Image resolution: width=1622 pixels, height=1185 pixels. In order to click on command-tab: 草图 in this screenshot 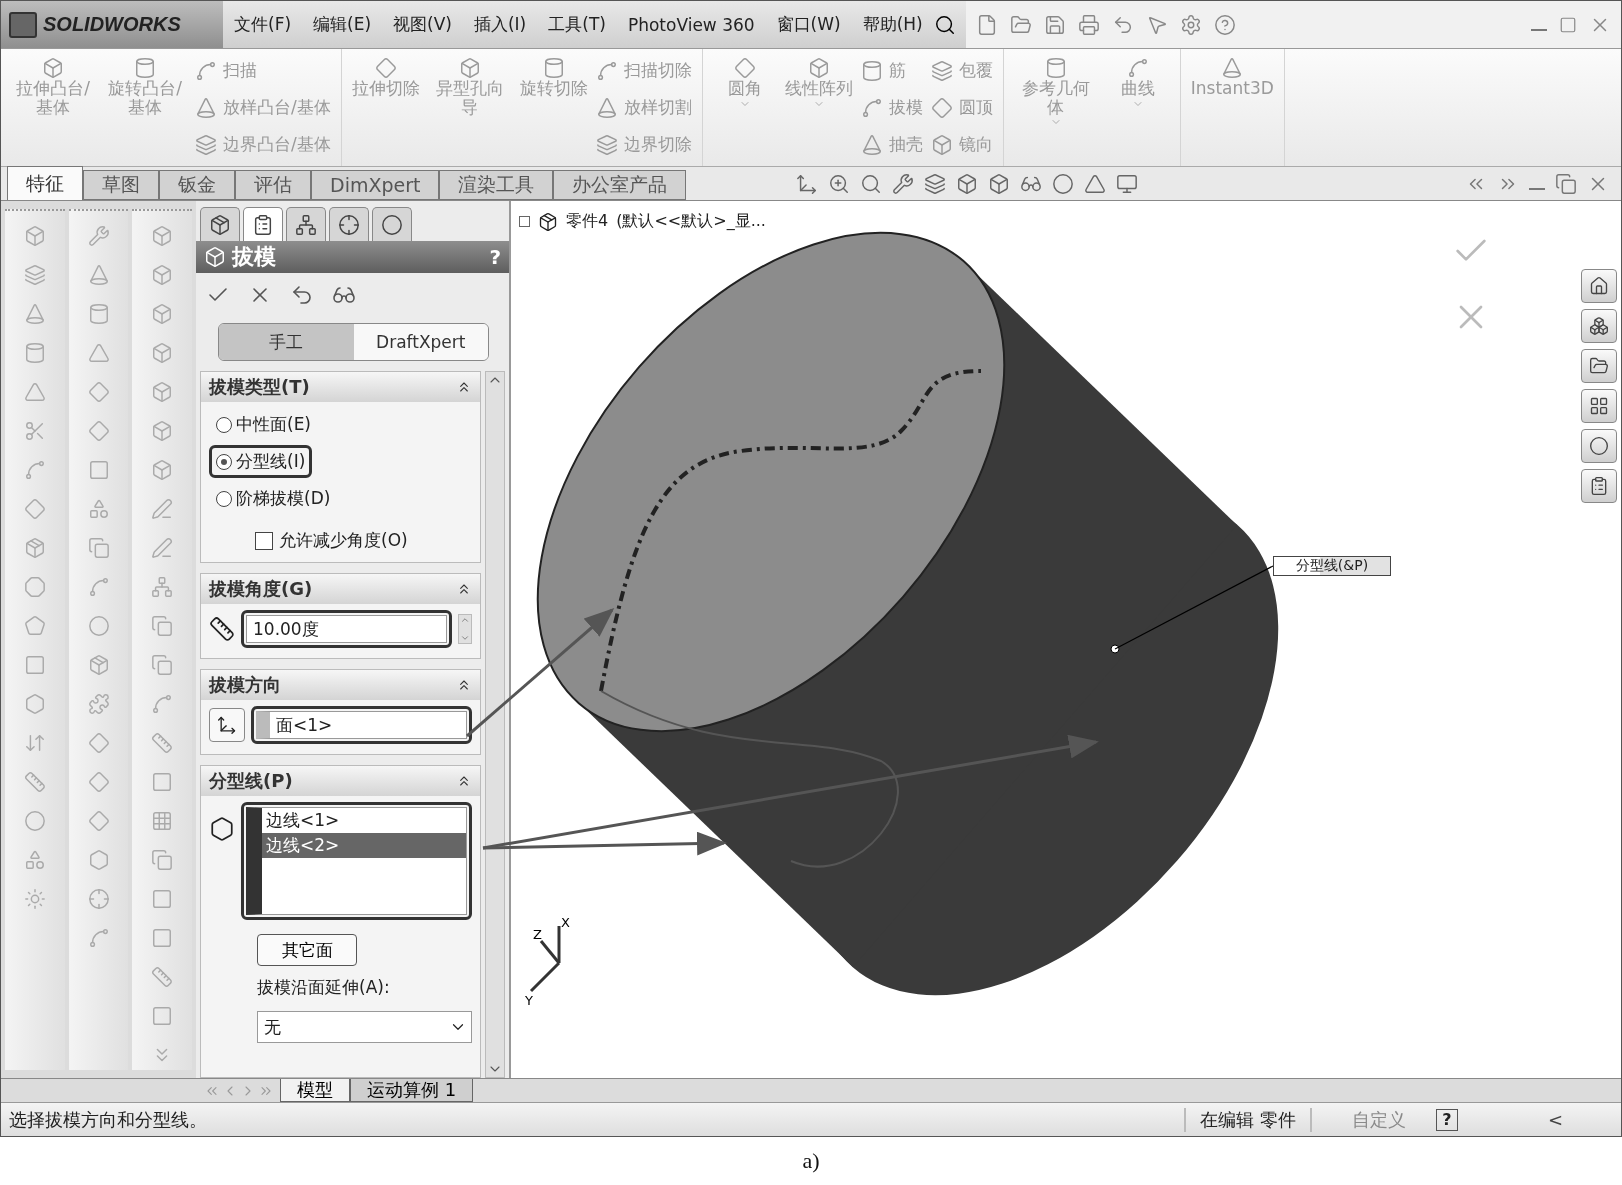, I will do `click(121, 185)`.